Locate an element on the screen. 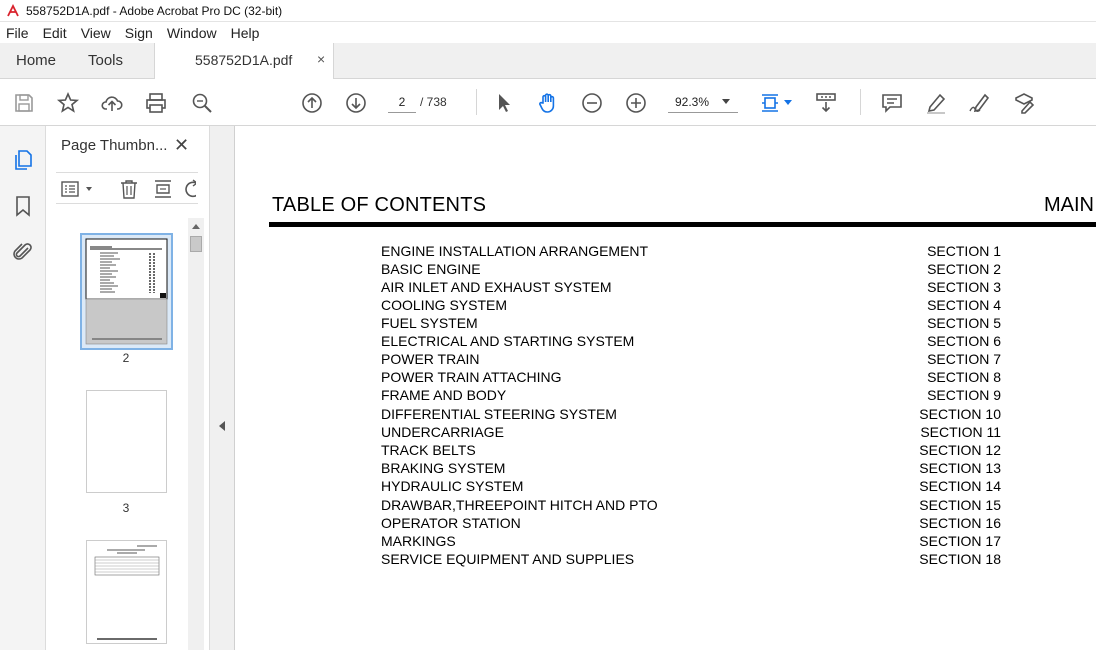  zoom-search-icon is located at coordinates (202, 103).